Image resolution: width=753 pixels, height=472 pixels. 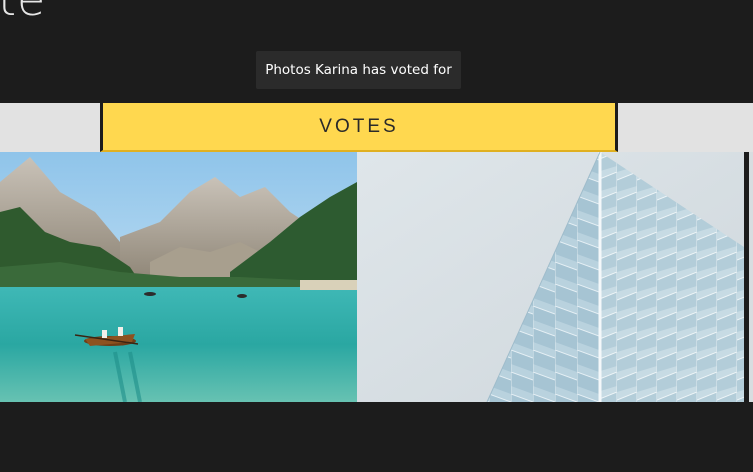 What do you see at coordinates (685, 127) in the screenshot?
I see `tab-right` at bounding box center [685, 127].